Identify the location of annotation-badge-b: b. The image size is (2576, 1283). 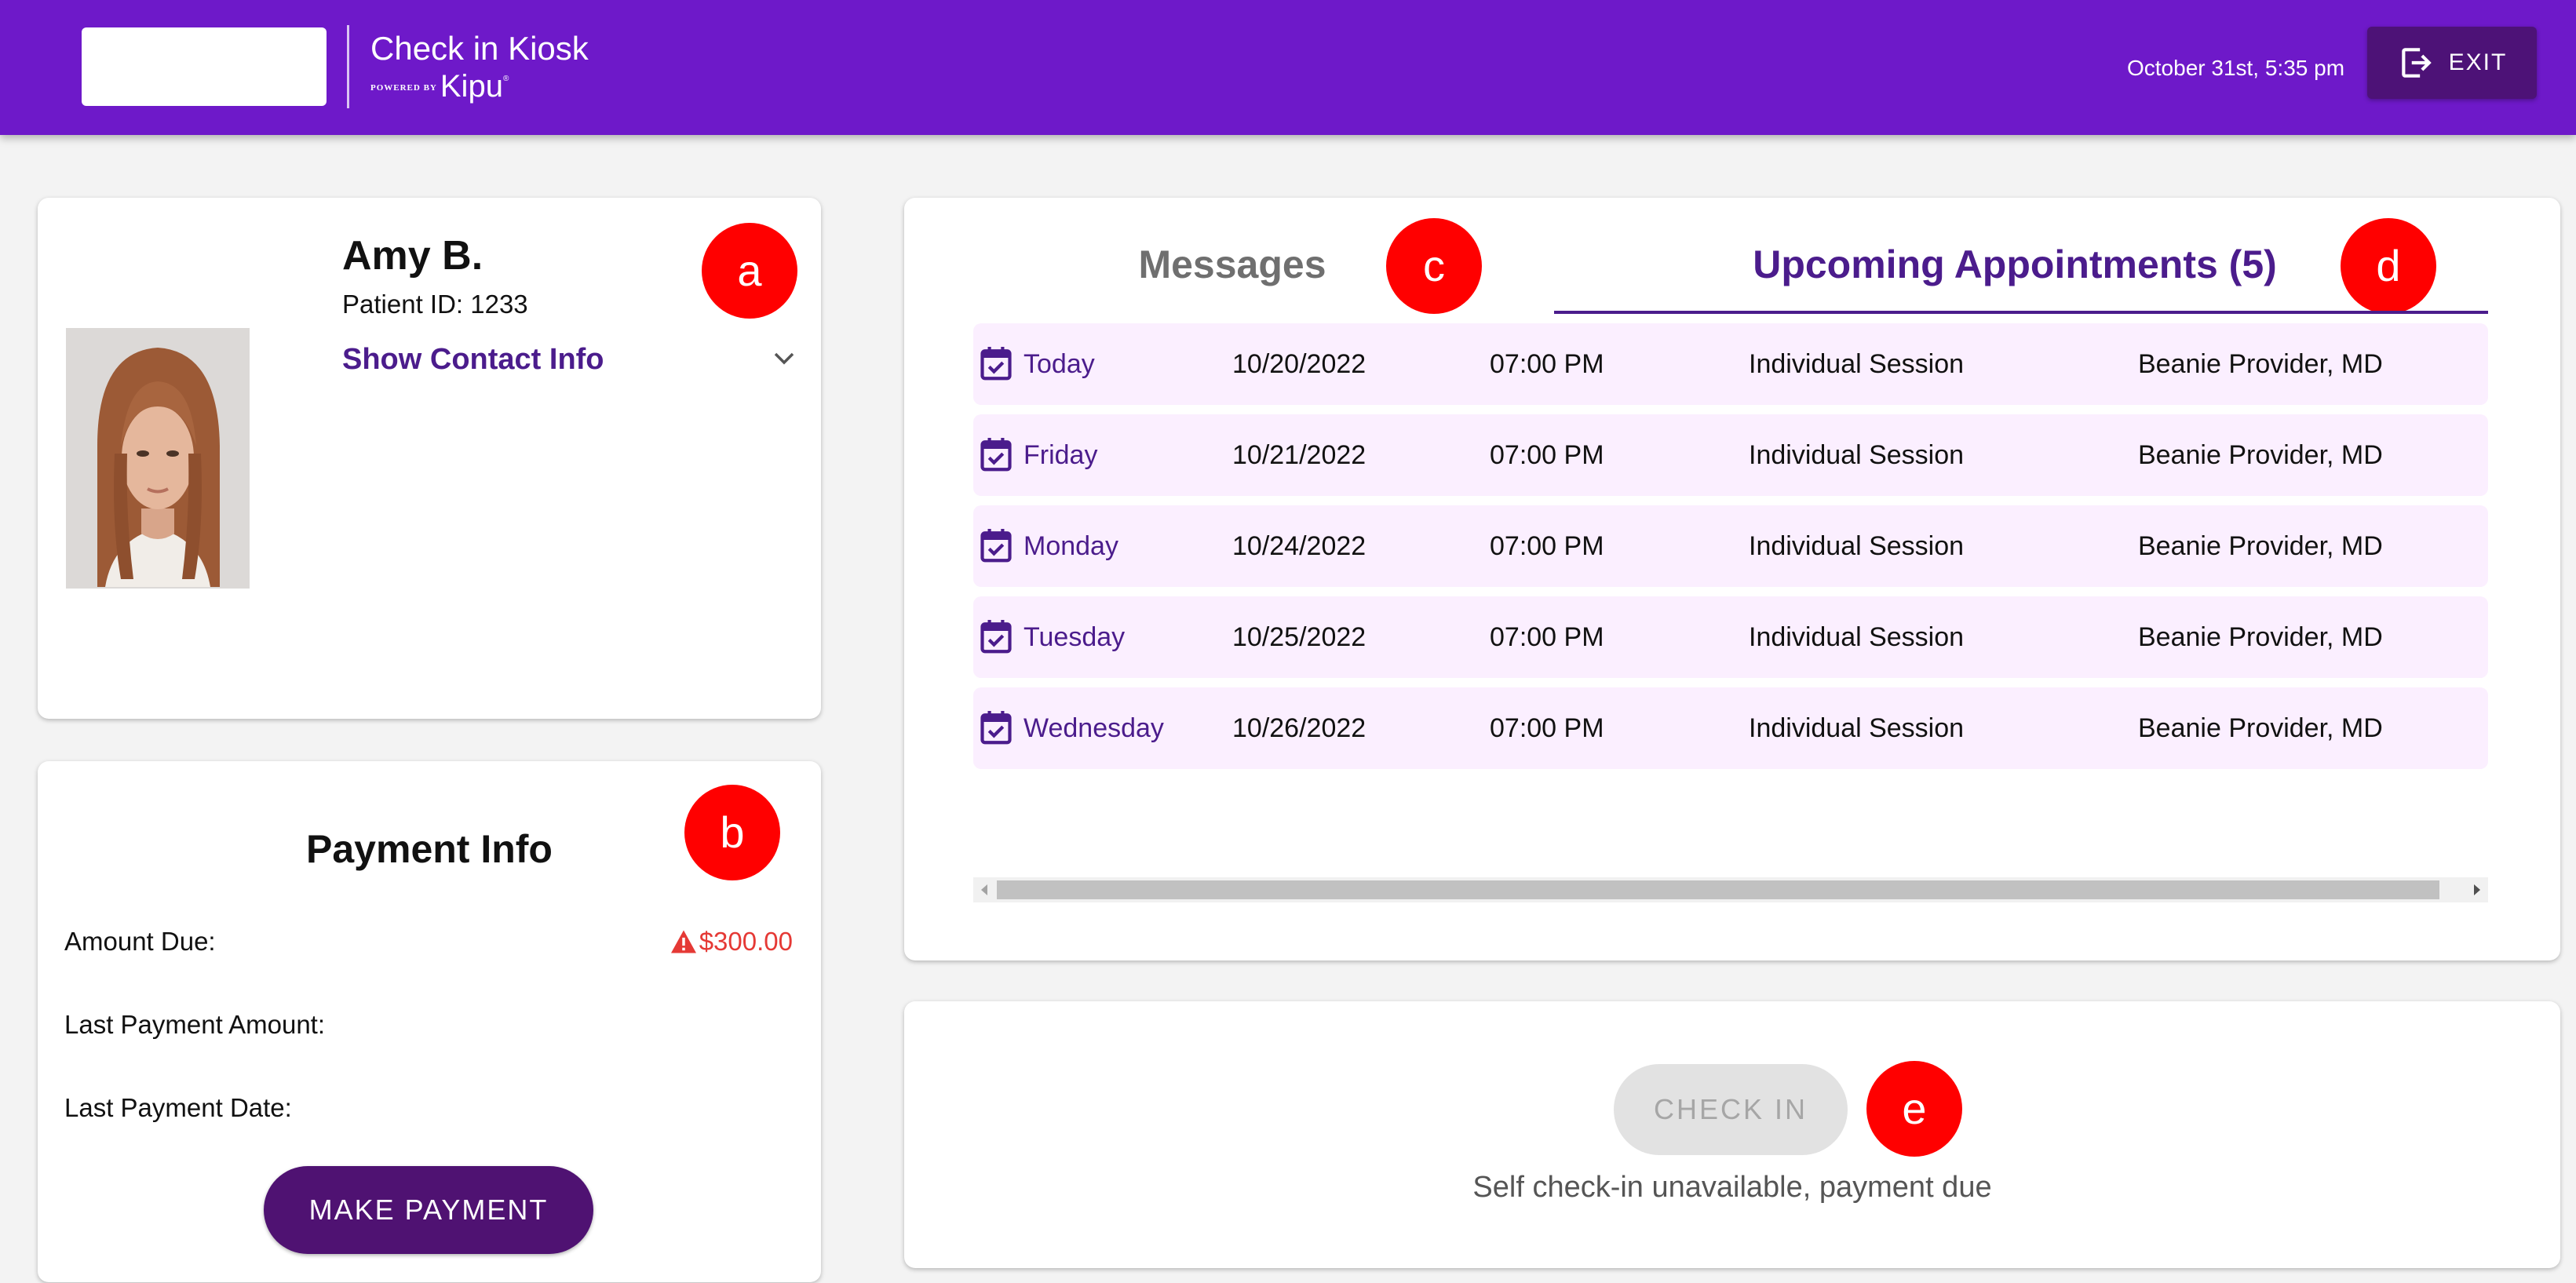
(732, 832).